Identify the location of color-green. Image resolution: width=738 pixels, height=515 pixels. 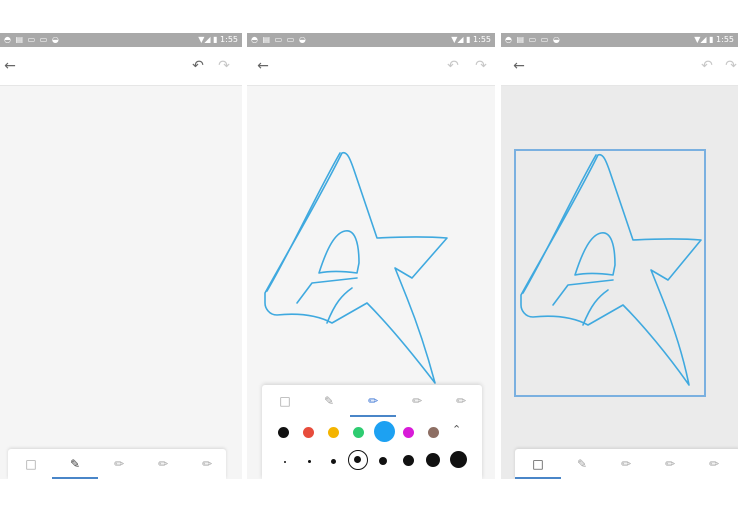
(358, 432).